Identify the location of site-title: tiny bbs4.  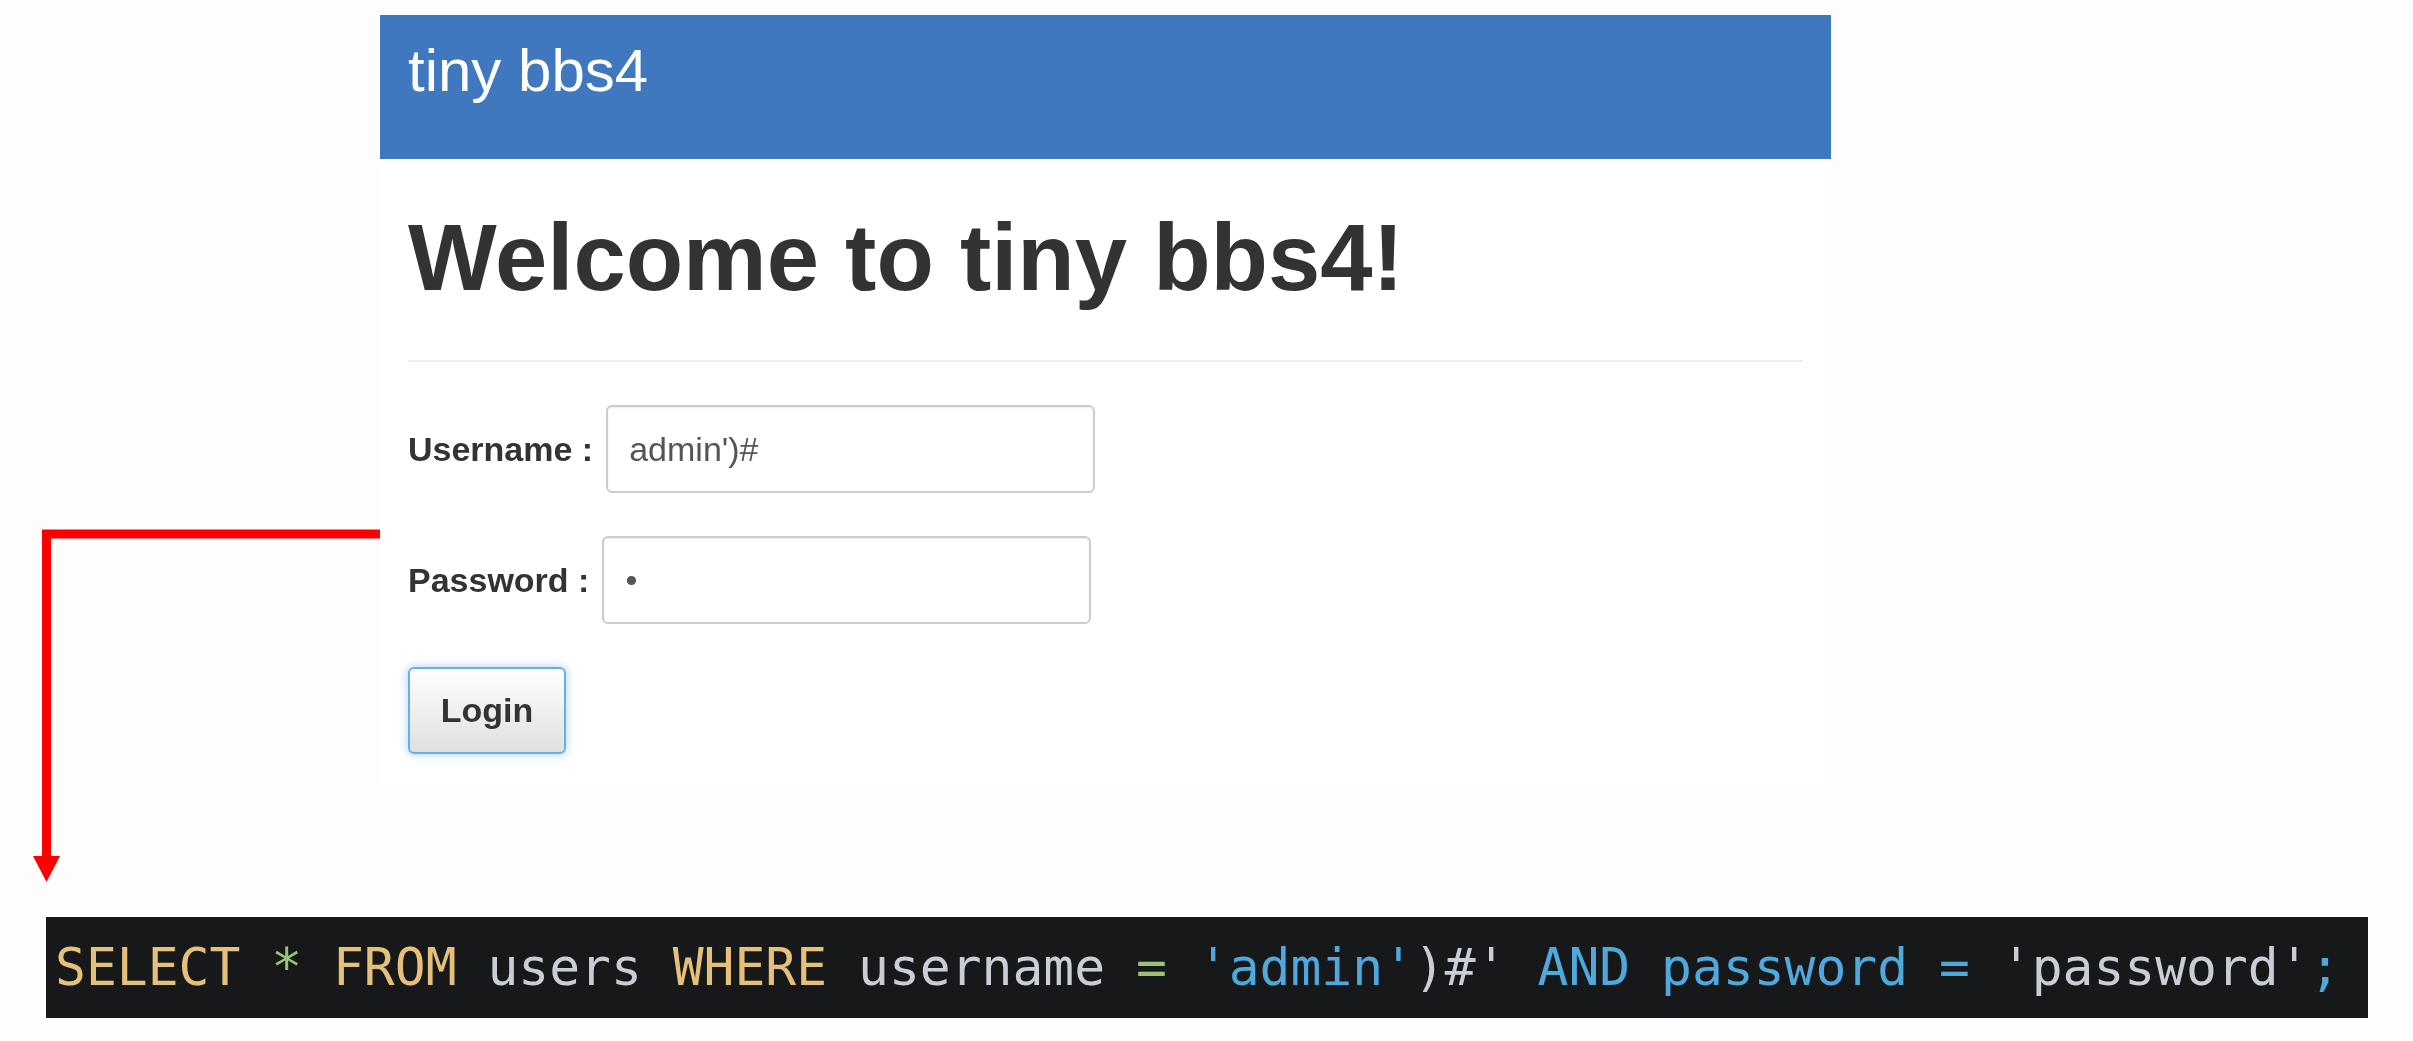
(528, 70).